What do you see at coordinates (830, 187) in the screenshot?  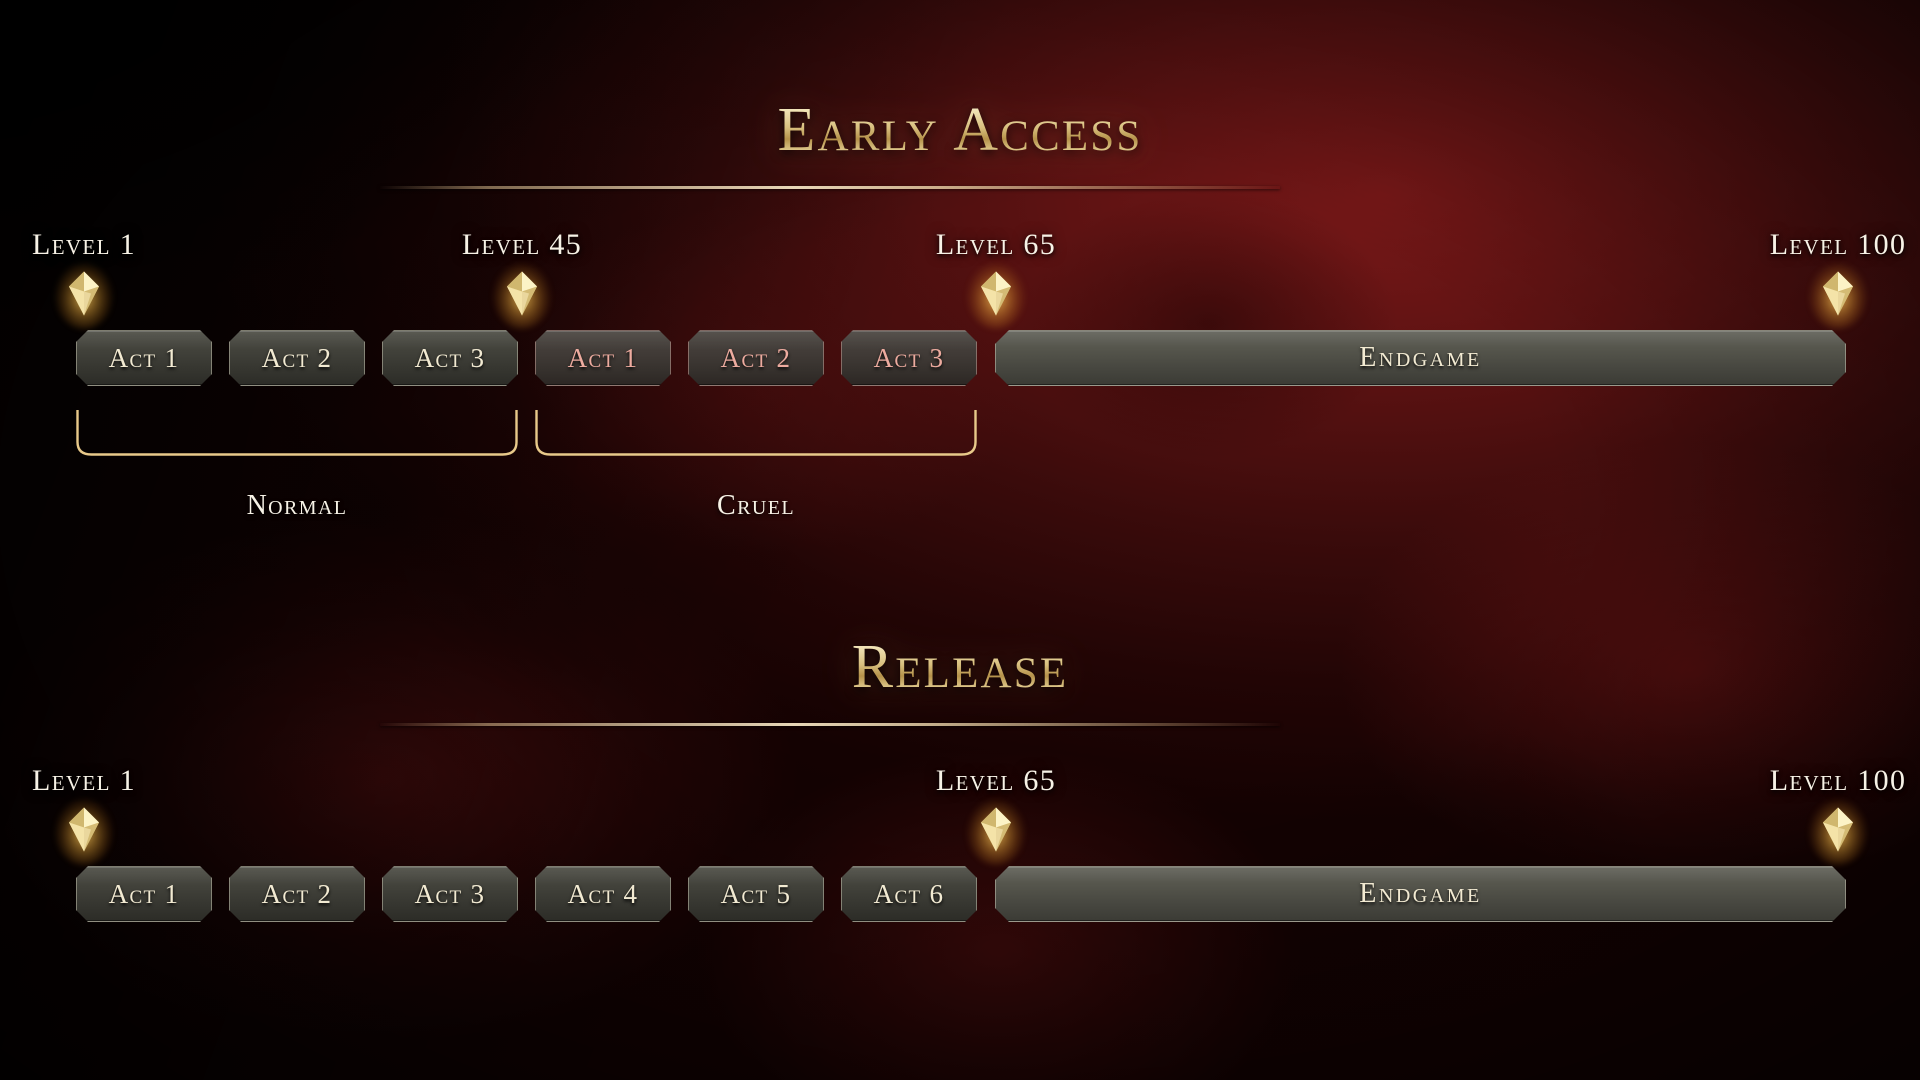 I see `title-divider-early-access` at bounding box center [830, 187].